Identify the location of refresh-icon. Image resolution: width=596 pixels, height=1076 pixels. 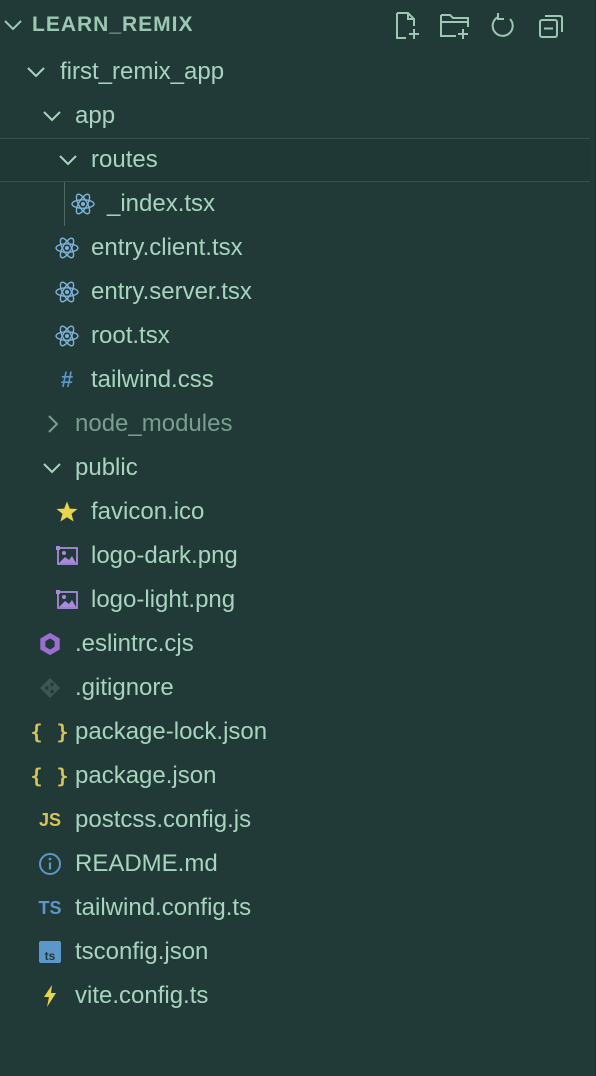
(503, 26).